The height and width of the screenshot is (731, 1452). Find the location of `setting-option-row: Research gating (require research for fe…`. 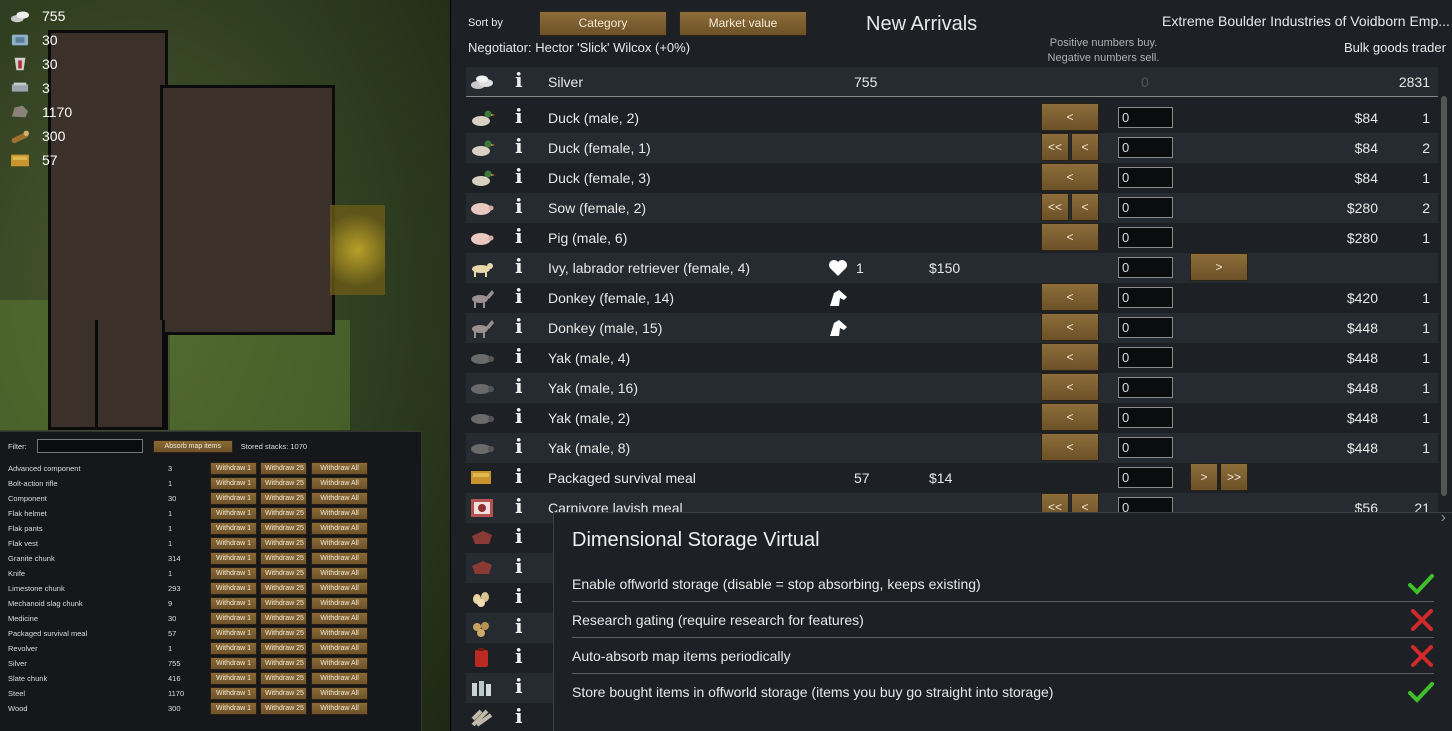

setting-option-row: Research gating (require research for fe… is located at coordinates (1003, 620).